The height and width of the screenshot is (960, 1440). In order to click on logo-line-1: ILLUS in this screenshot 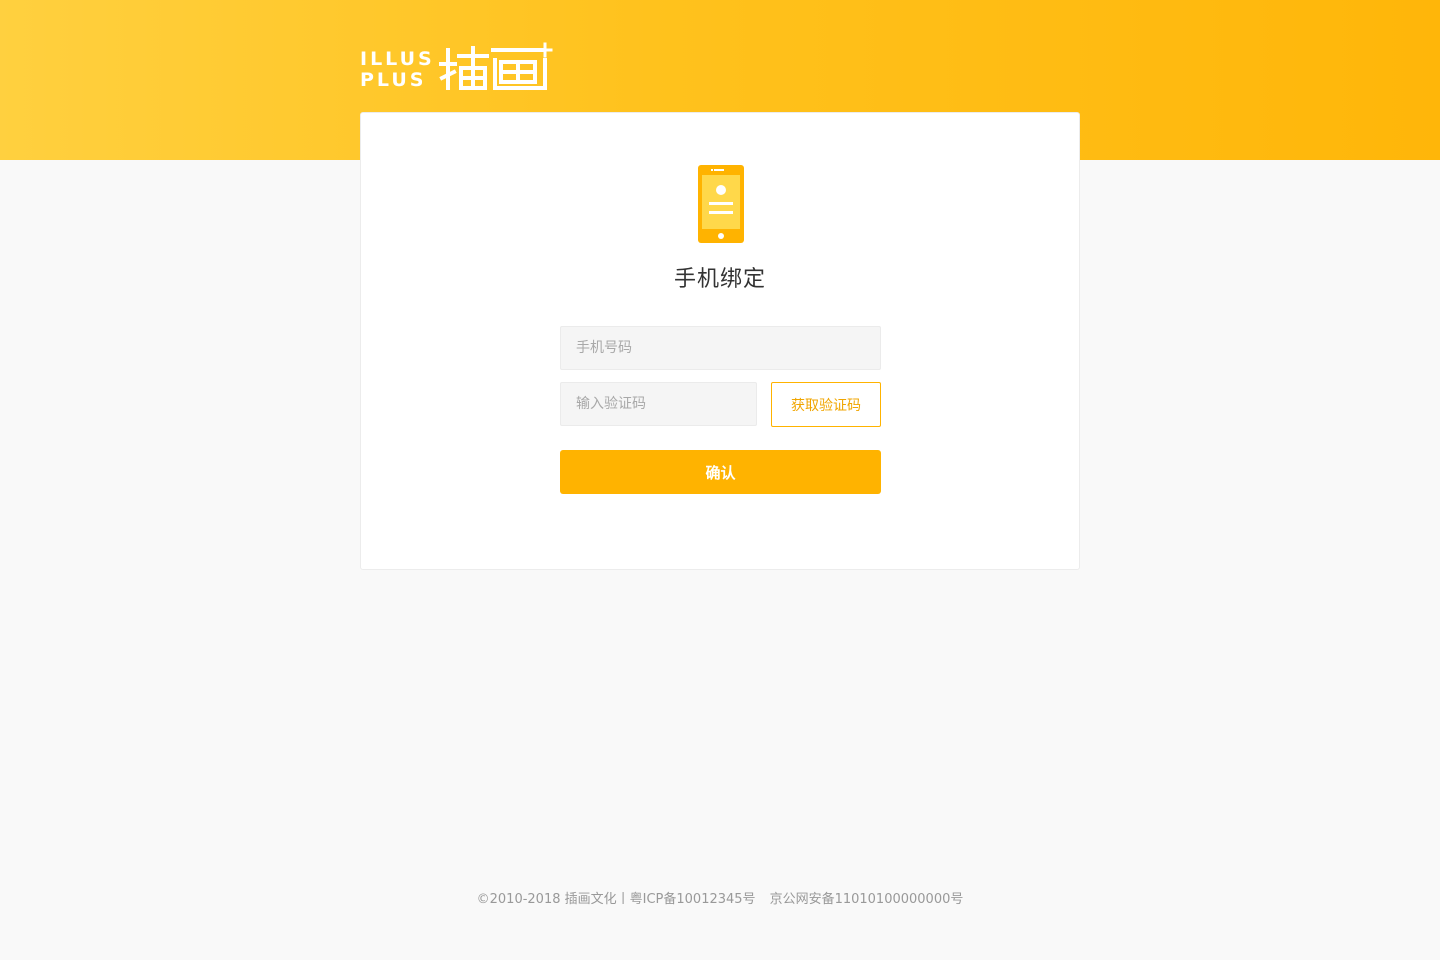, I will do `click(397, 59)`.